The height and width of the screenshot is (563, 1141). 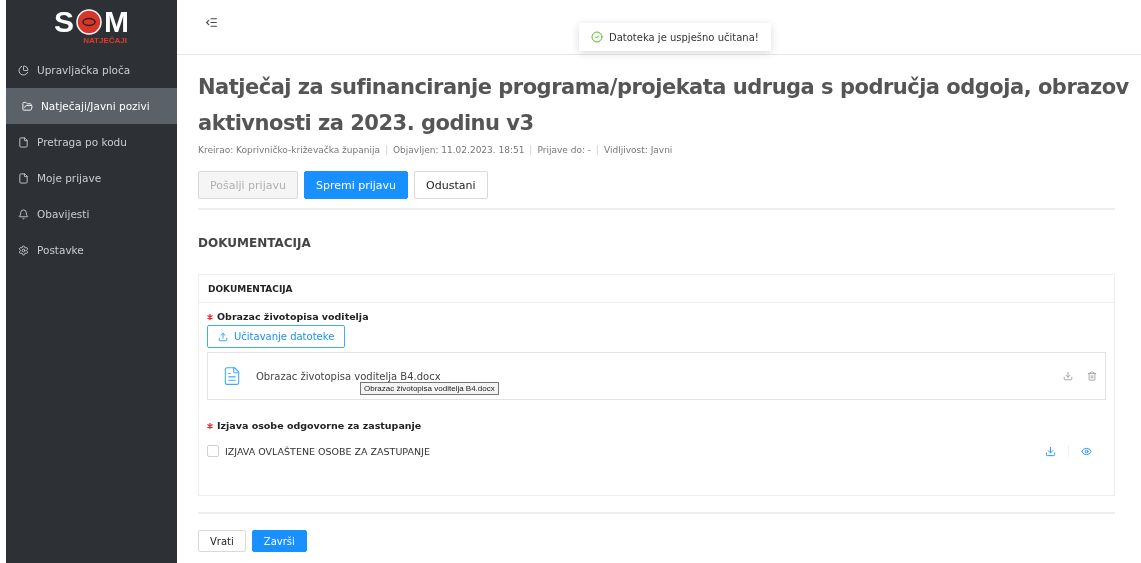 I want to click on meta-info: Vidljivost: Javni, so click(x=638, y=150).